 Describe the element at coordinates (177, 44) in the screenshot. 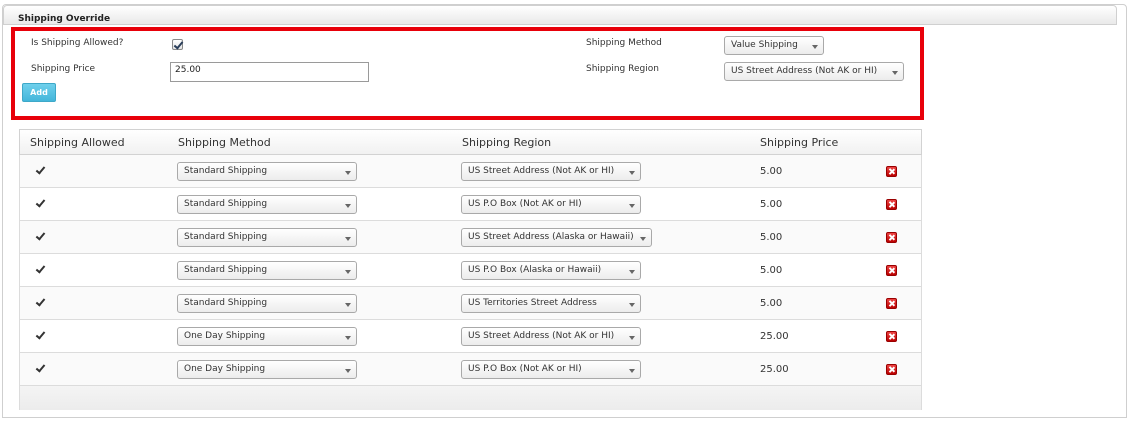

I see `is-shipping-allowed-checkbox` at that location.